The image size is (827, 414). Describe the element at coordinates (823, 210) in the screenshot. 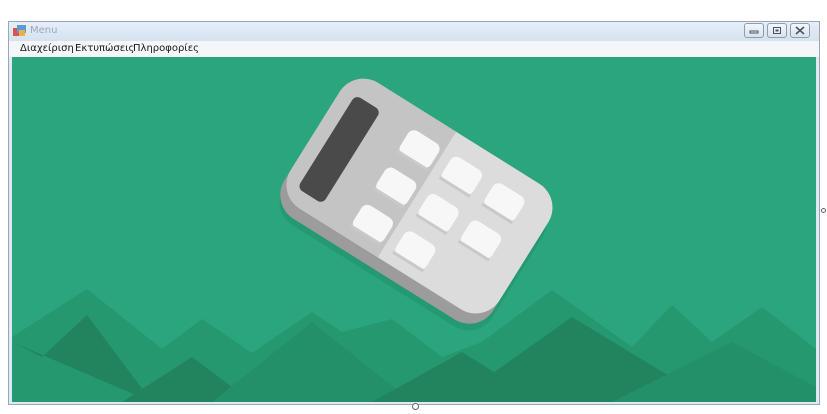

I see `resize-handle-right` at that location.